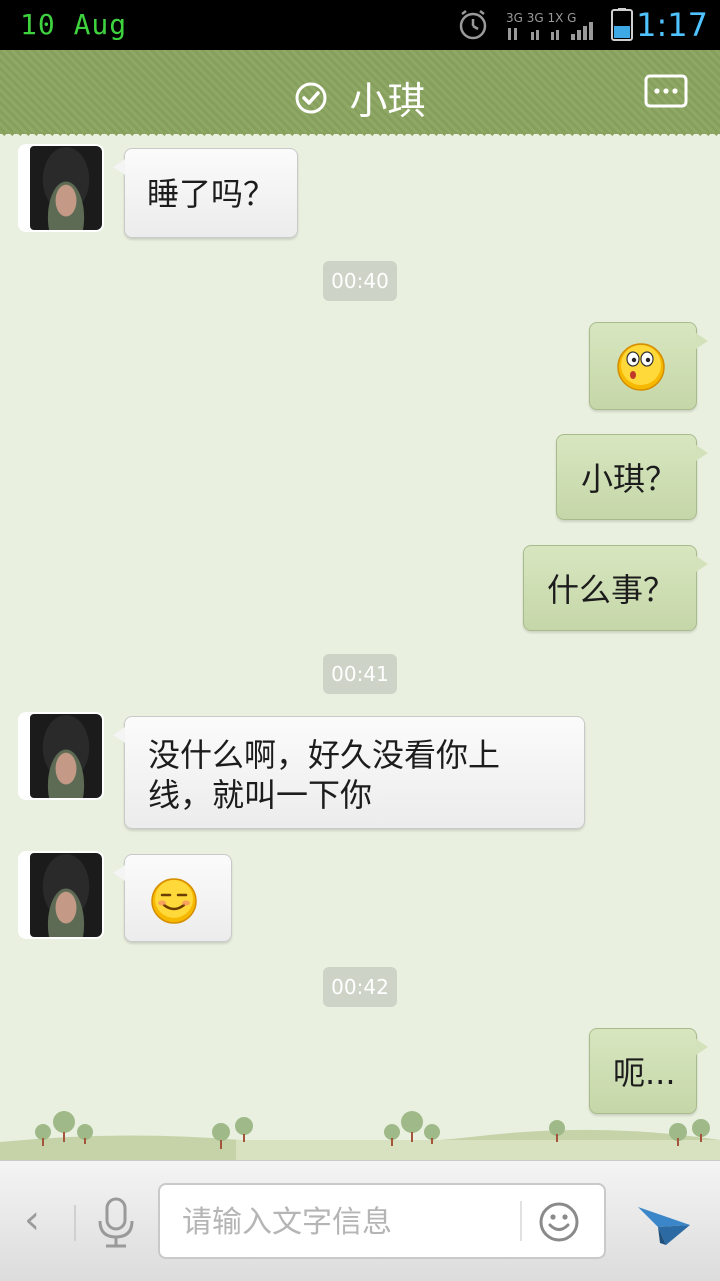 This screenshot has height=1281, width=720. What do you see at coordinates (260, 795) in the screenshot?
I see `message-text-line: 线，就叫一下你` at bounding box center [260, 795].